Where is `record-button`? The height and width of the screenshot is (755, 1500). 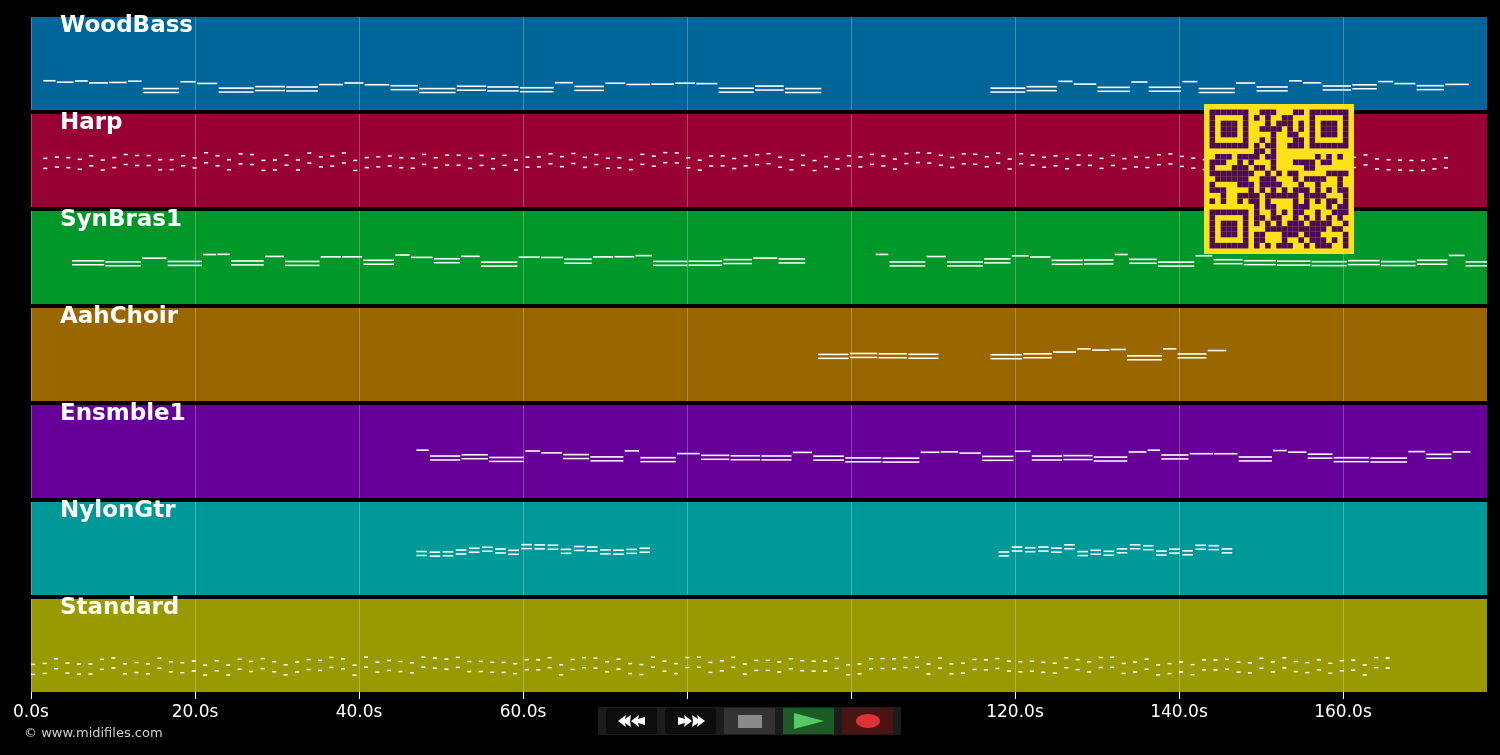
record-button is located at coordinates (867, 721).